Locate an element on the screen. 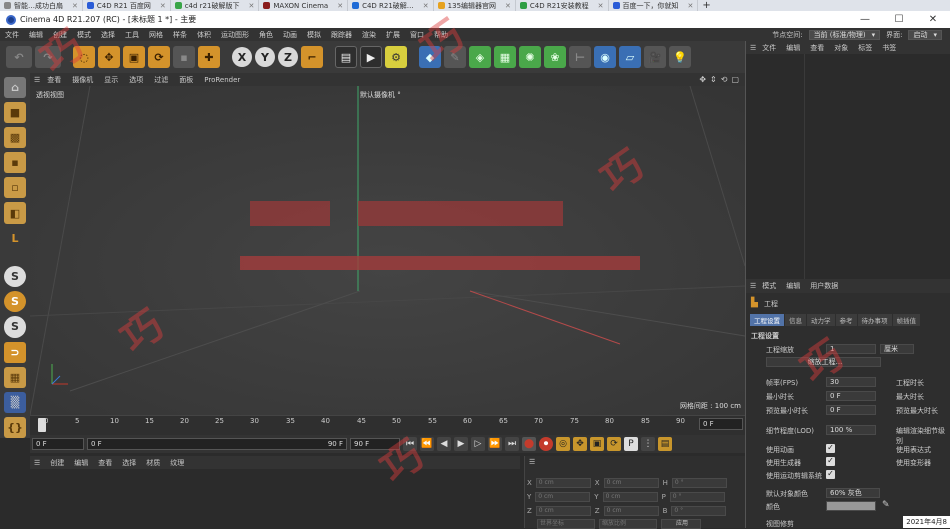  material-menu-select: 选择 is located at coordinates (129, 463).